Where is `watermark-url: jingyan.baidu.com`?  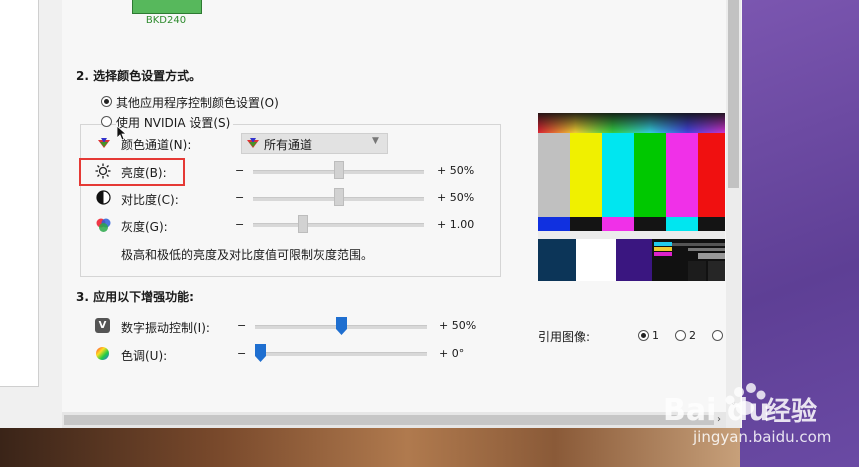
watermark-url: jingyan.baidu.com is located at coordinates (761, 437).